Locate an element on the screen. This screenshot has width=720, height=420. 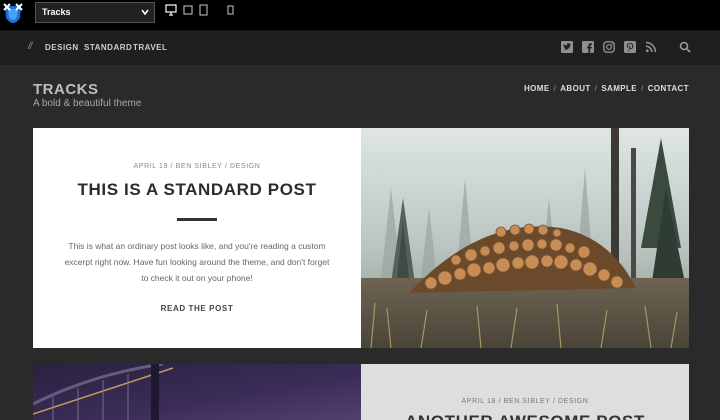
post-featured-image-bridge is located at coordinates (197, 392).